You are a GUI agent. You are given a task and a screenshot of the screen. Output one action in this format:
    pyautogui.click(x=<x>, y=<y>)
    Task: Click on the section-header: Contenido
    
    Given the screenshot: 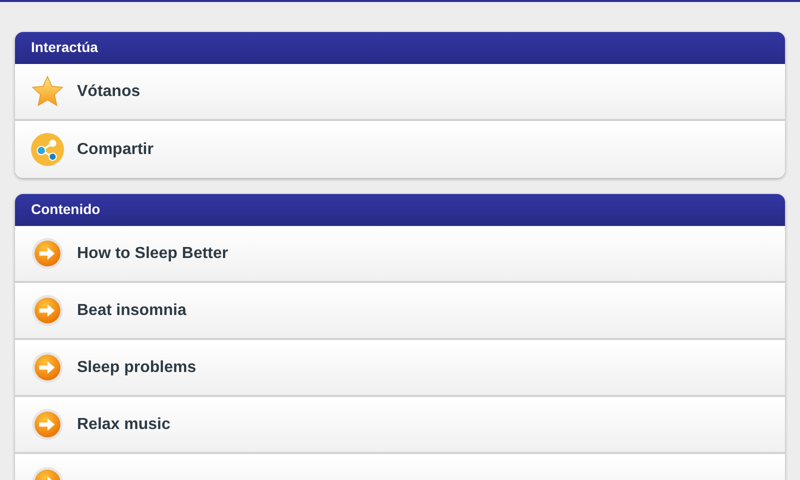 What is the action you would take?
    pyautogui.click(x=400, y=210)
    